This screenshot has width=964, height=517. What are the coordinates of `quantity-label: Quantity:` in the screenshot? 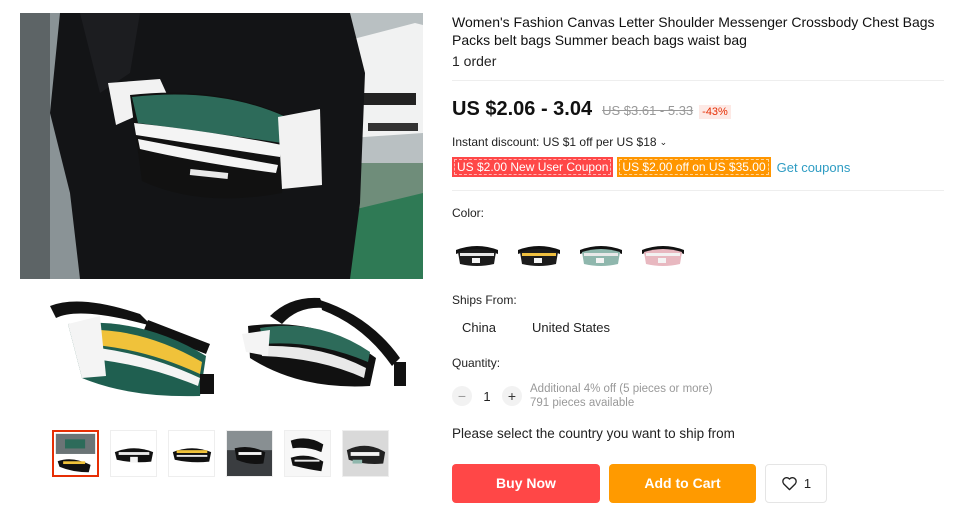 It's located at (476, 363).